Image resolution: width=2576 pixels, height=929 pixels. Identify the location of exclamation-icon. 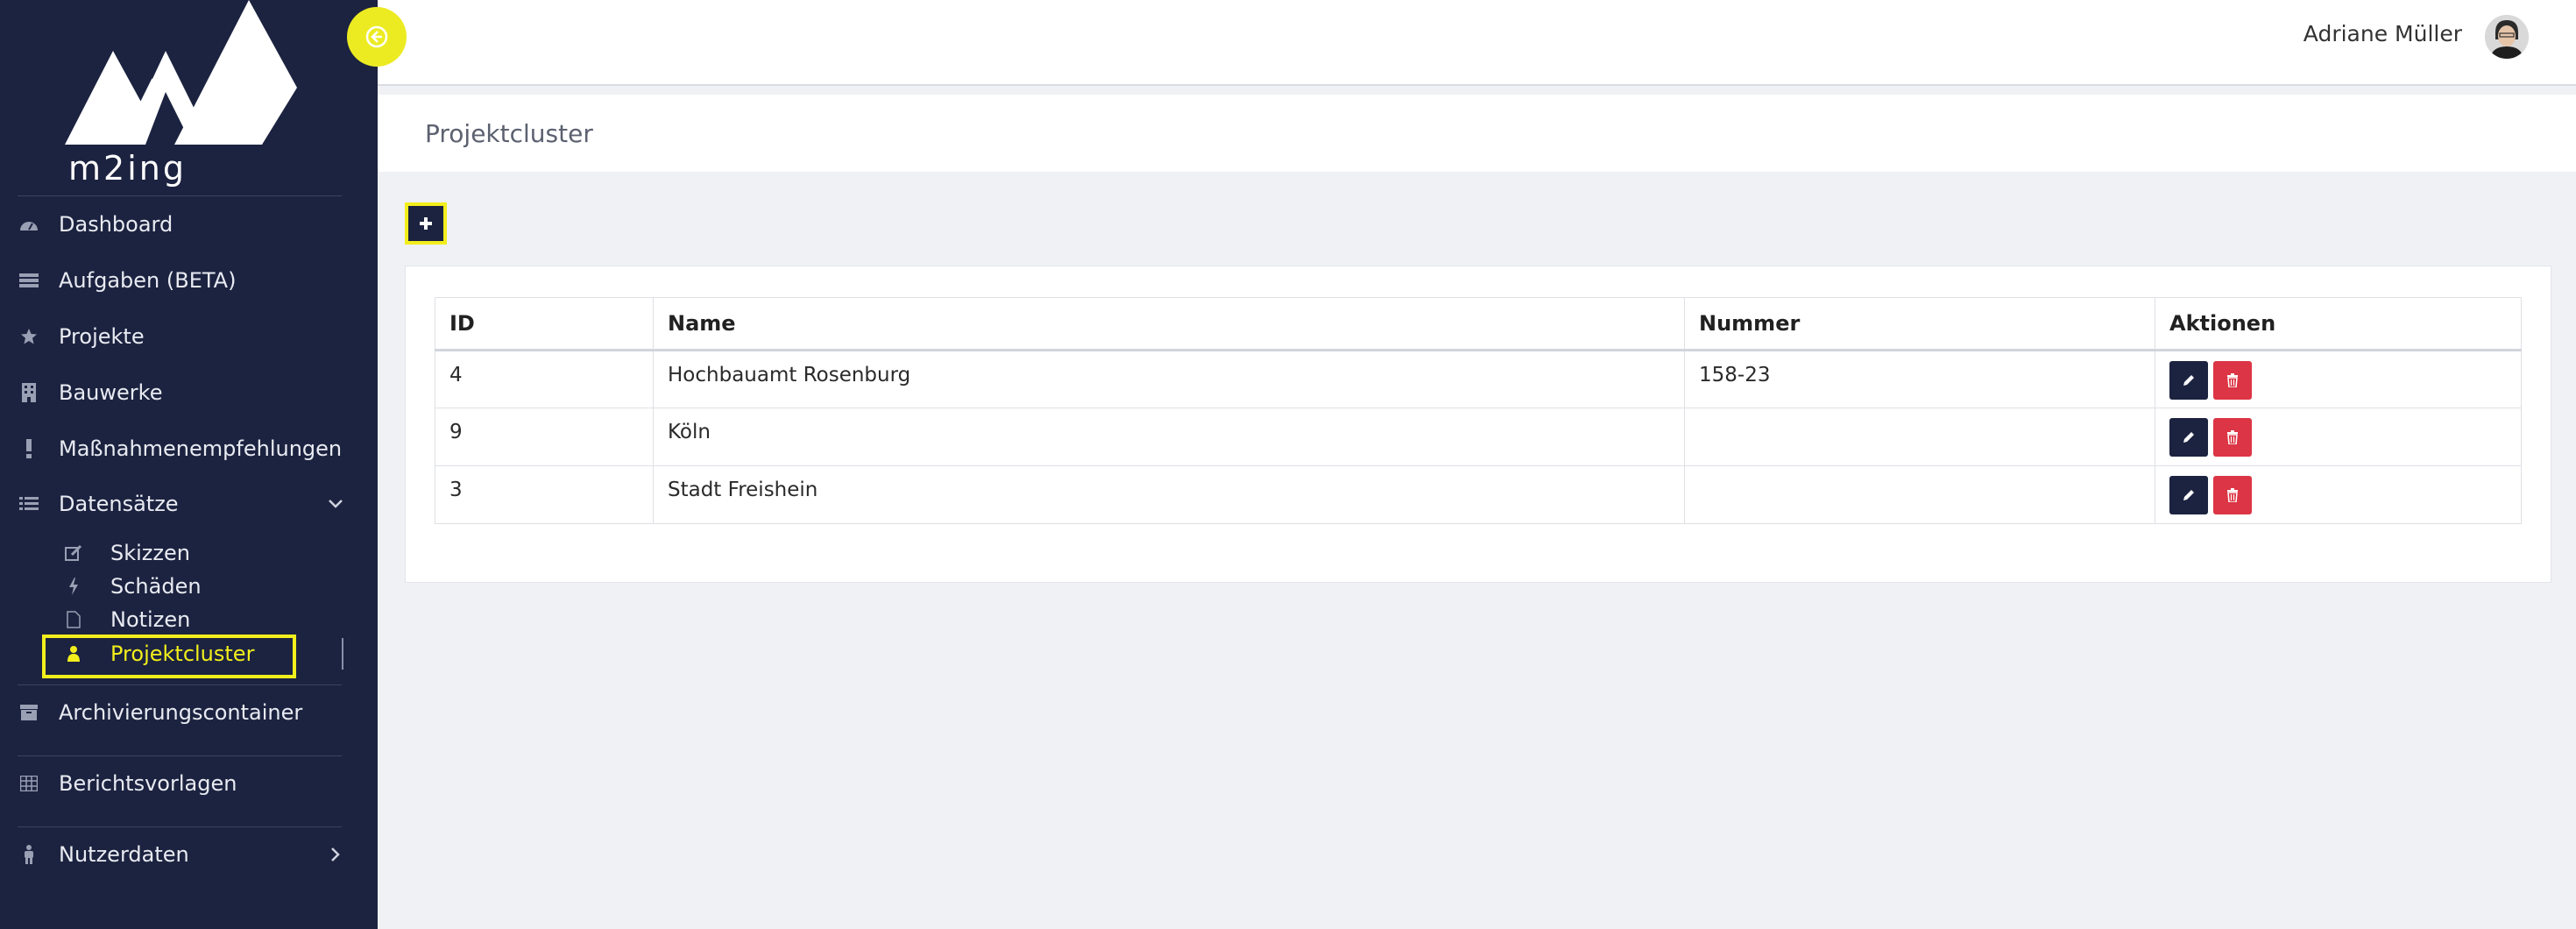
(29, 448).